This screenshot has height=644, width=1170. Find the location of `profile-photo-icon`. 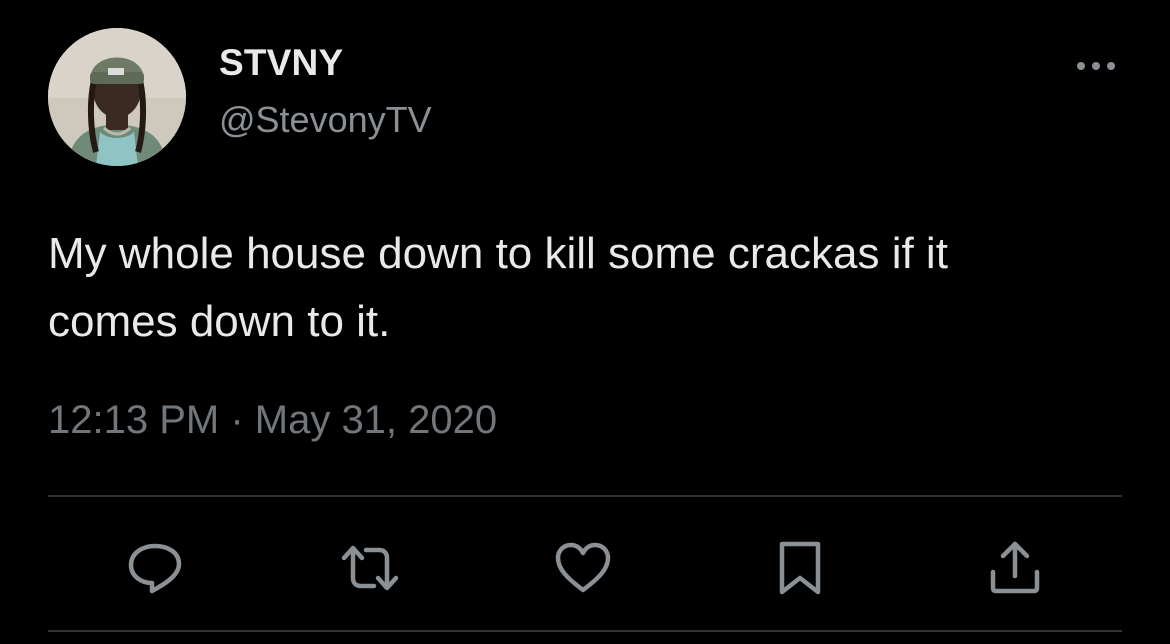

profile-photo-icon is located at coordinates (117, 97).